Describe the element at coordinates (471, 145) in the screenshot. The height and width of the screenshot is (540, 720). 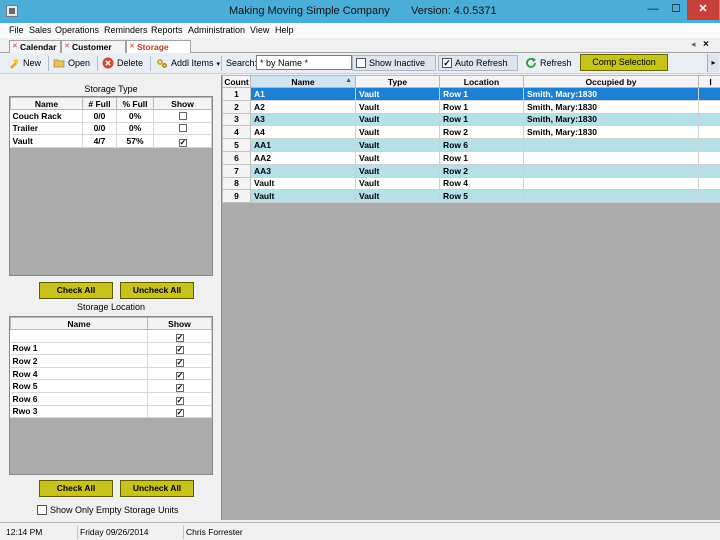
I see `table-row: 5 AA1 Vault Row 6` at that location.